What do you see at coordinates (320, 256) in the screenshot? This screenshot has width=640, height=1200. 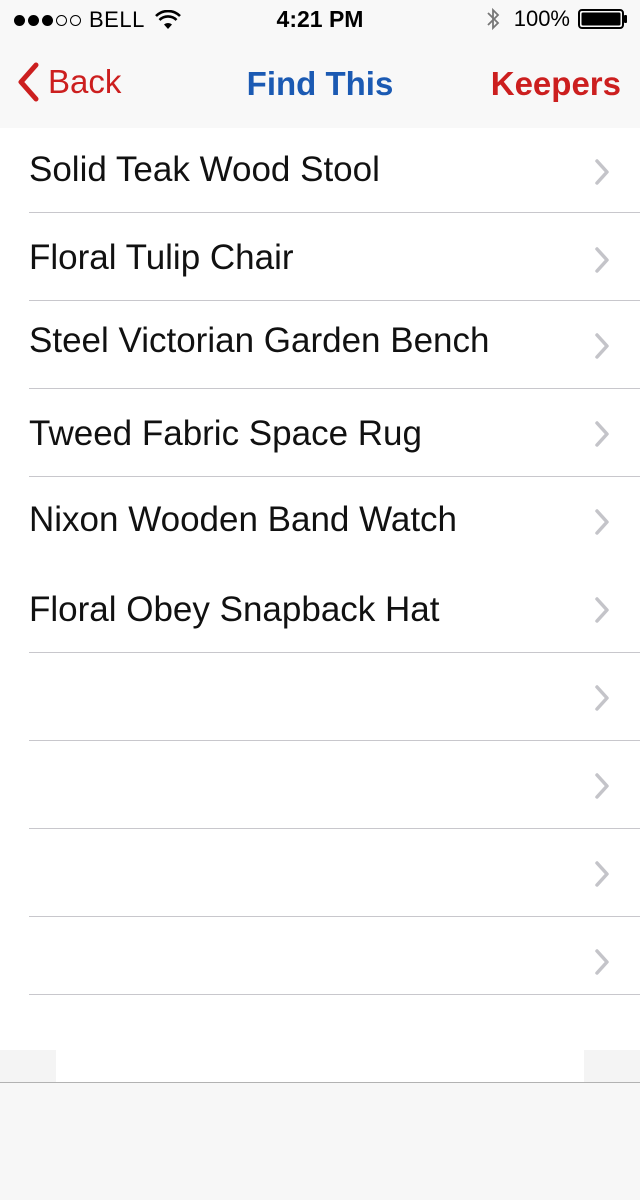 I see `list-item: Floral Tulip Chair` at bounding box center [320, 256].